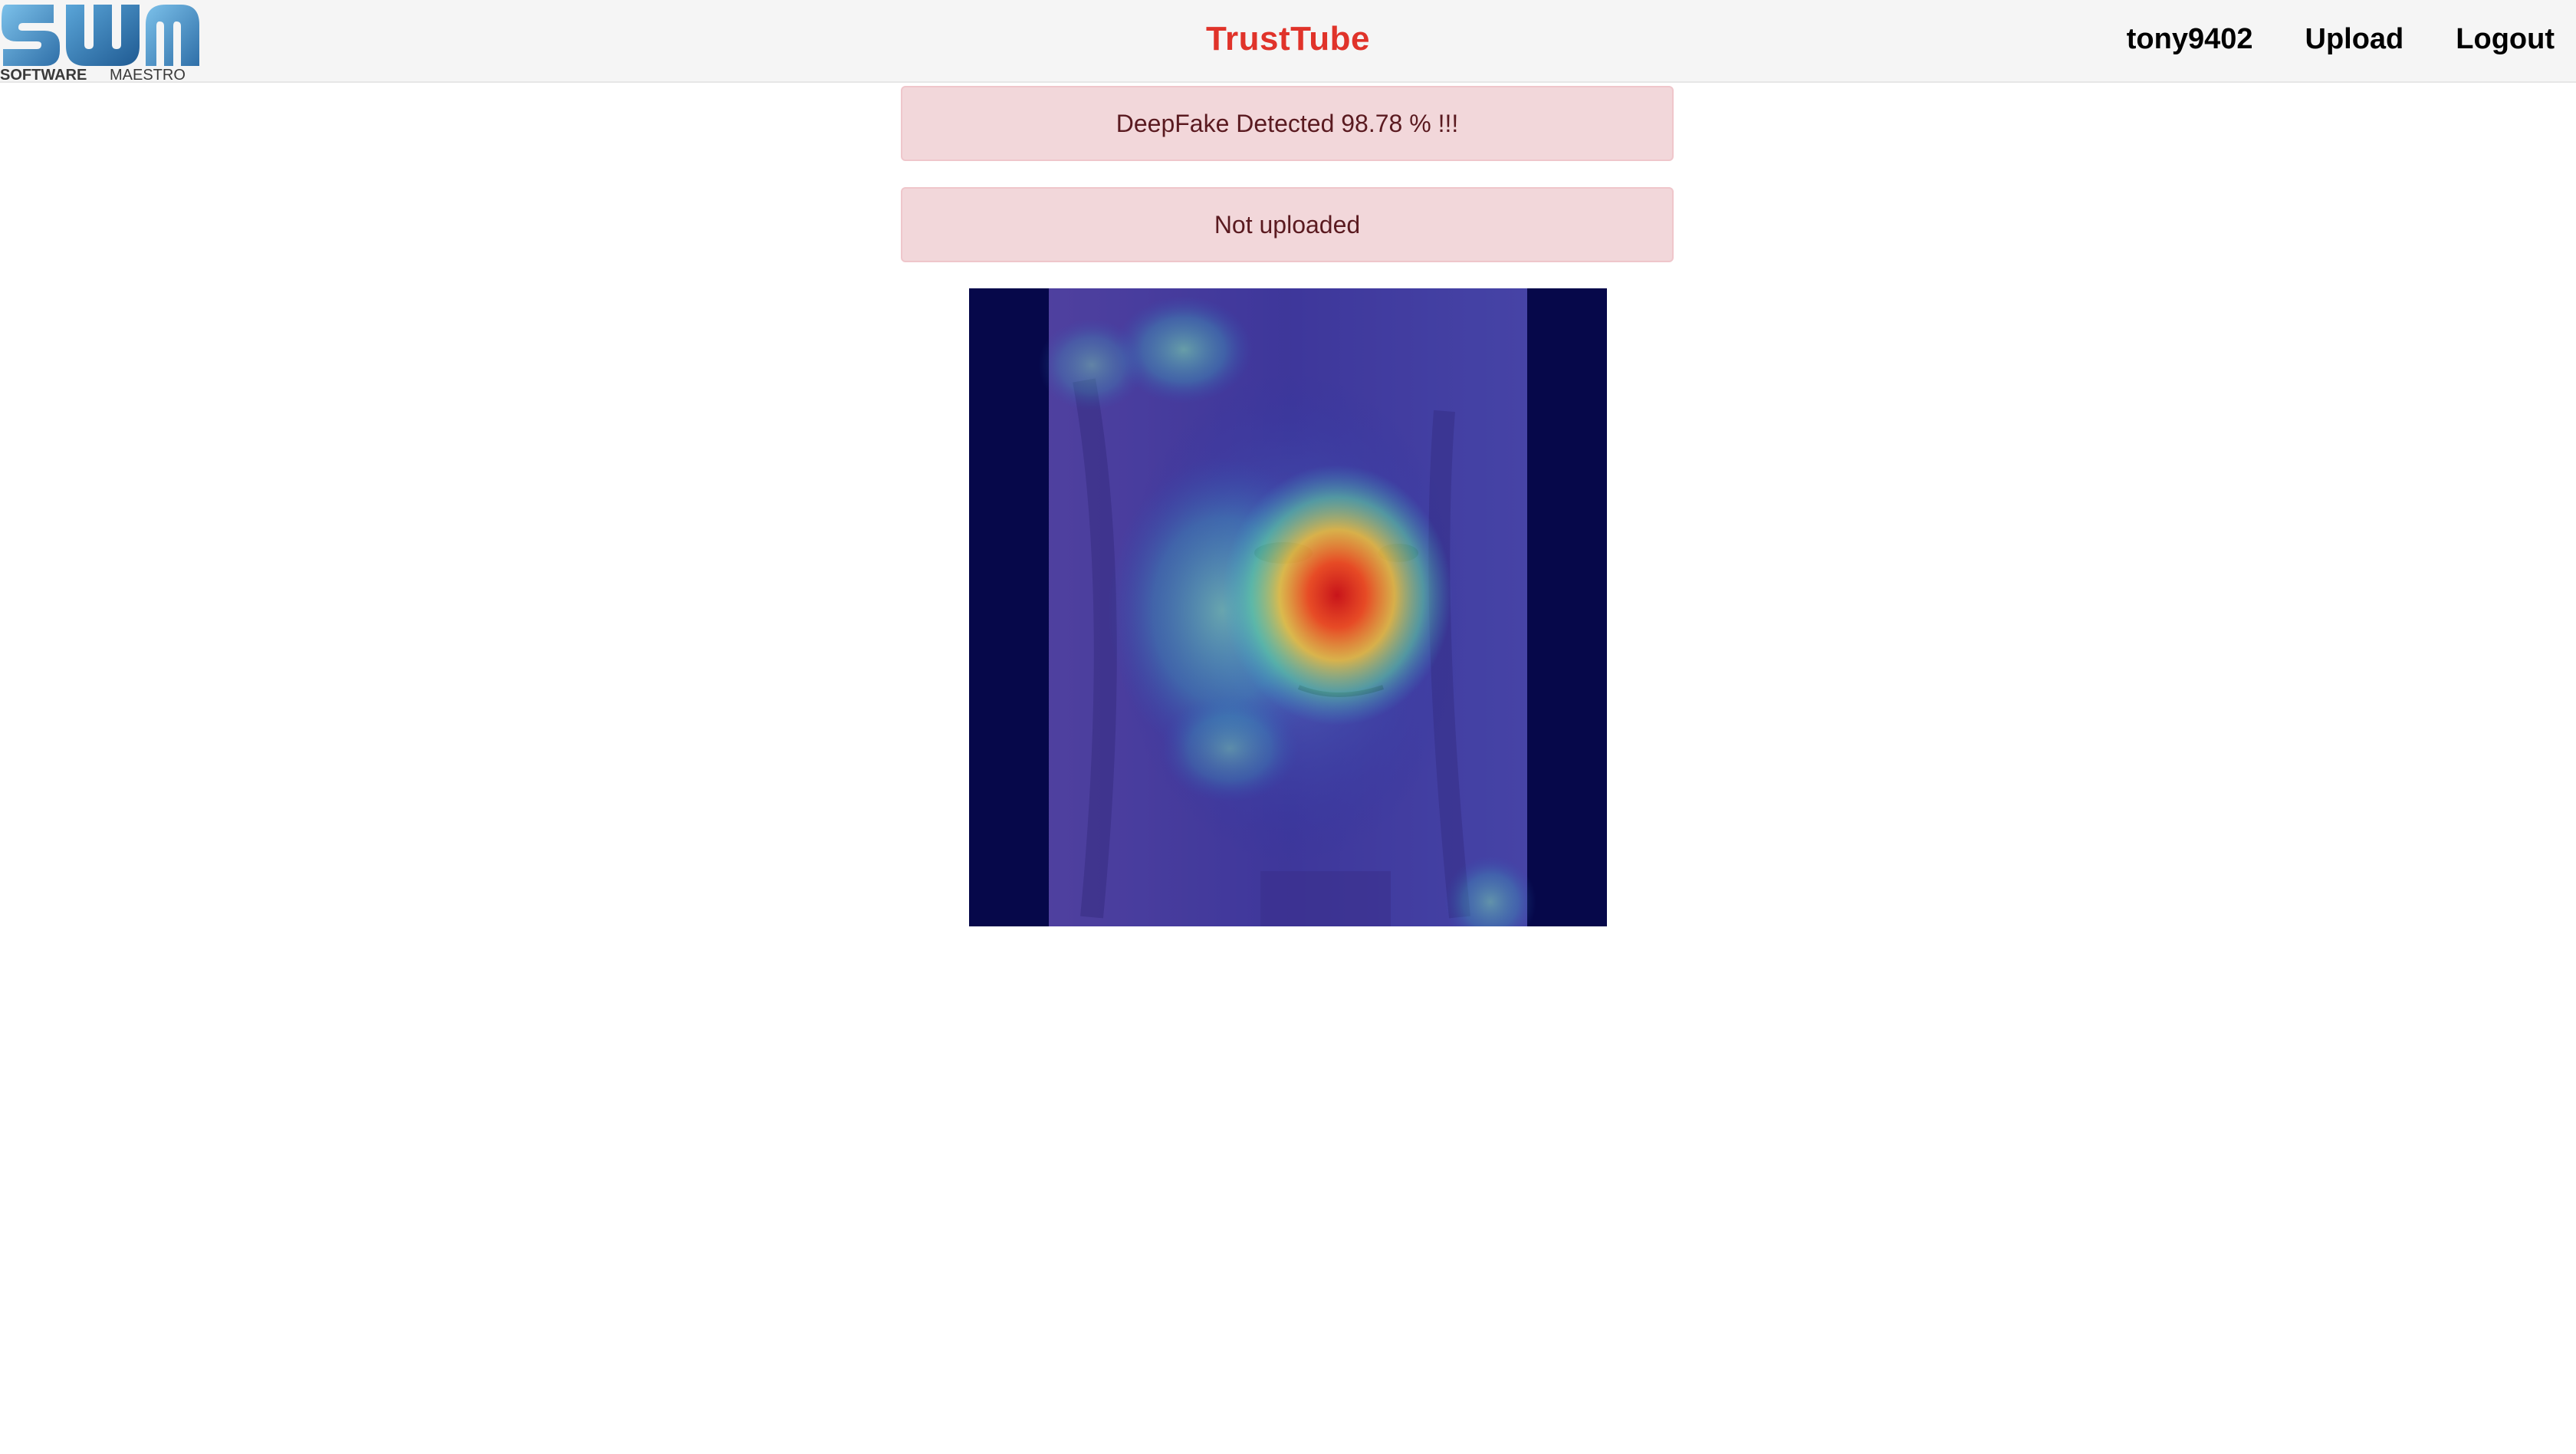  Describe the element at coordinates (43, 75) in the screenshot. I see `svg-text: SOFTWARE` at that location.